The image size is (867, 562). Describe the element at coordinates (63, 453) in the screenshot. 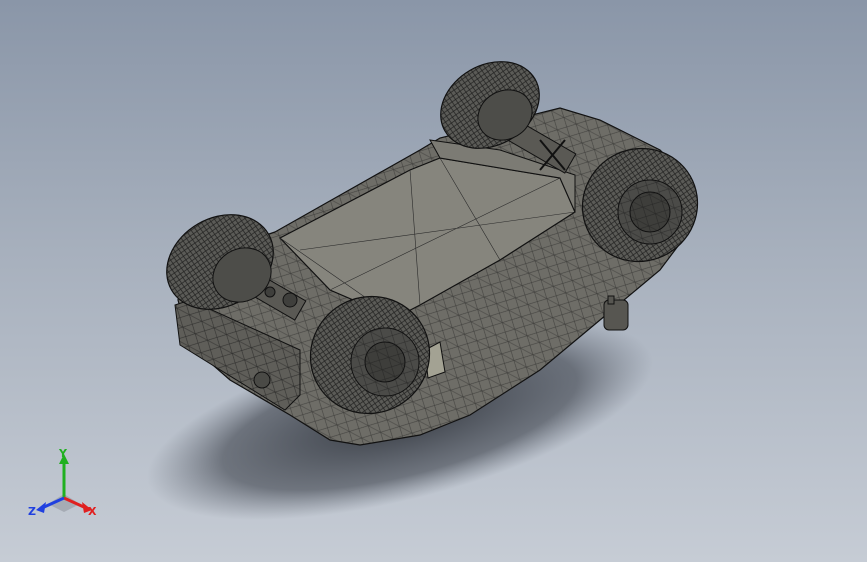

I see `y-axis-label: Y` at that location.